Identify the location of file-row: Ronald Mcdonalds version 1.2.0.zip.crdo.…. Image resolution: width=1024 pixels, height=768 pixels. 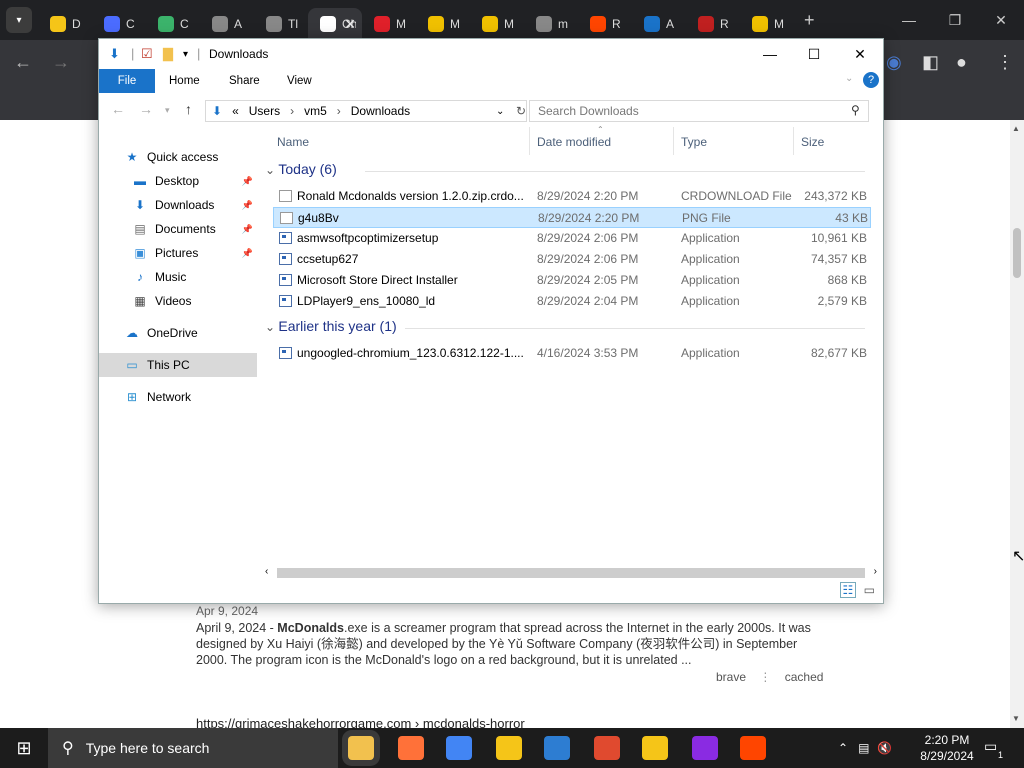
(572, 196).